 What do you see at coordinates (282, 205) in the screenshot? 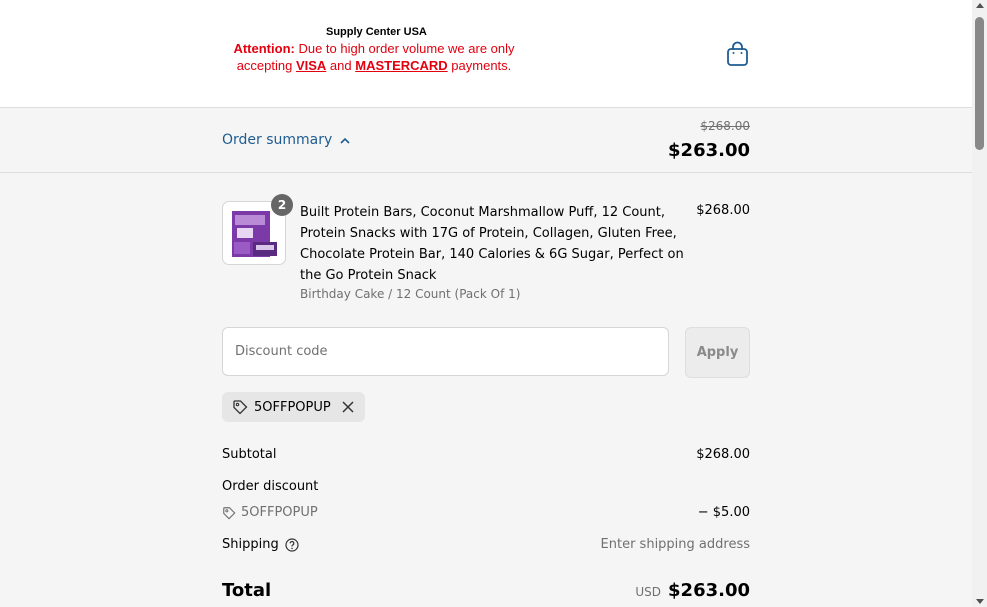
I see `quantity-badge: 2` at bounding box center [282, 205].